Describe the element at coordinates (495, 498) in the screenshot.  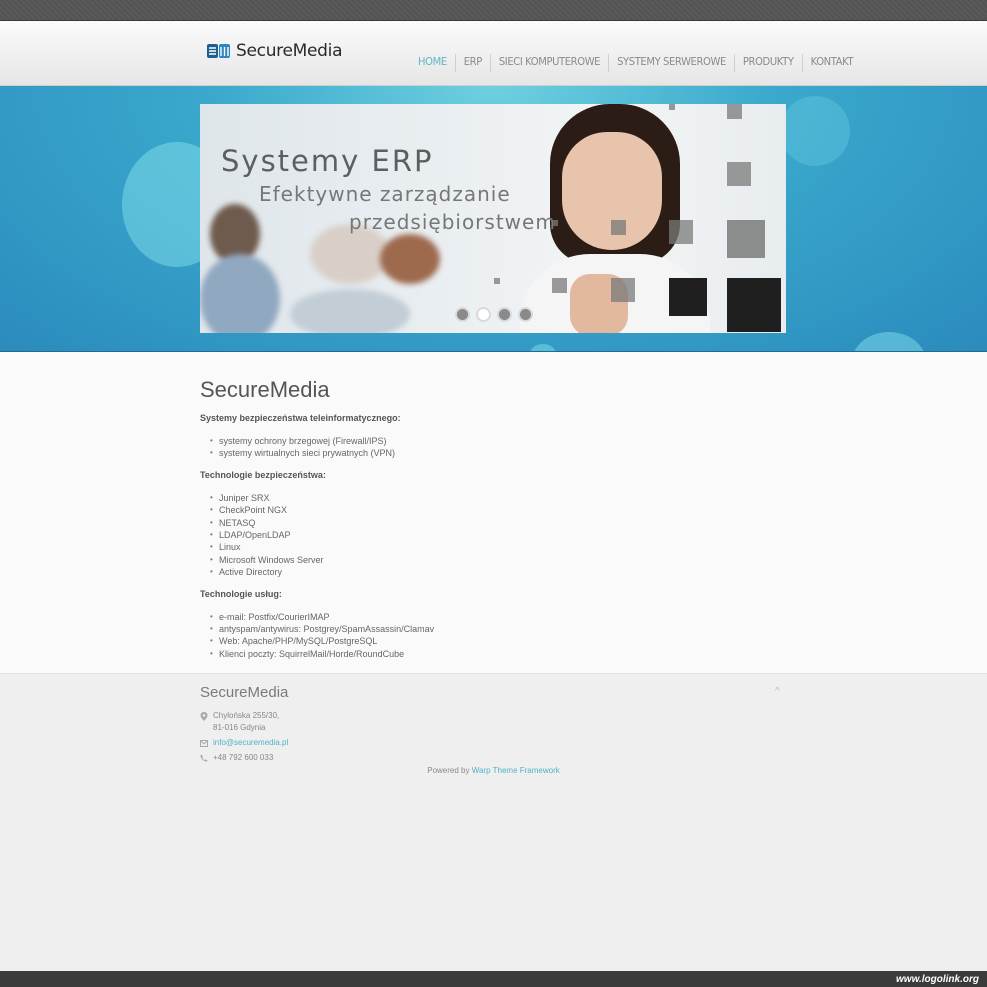
I see `list-item: Juniper SRX` at that location.